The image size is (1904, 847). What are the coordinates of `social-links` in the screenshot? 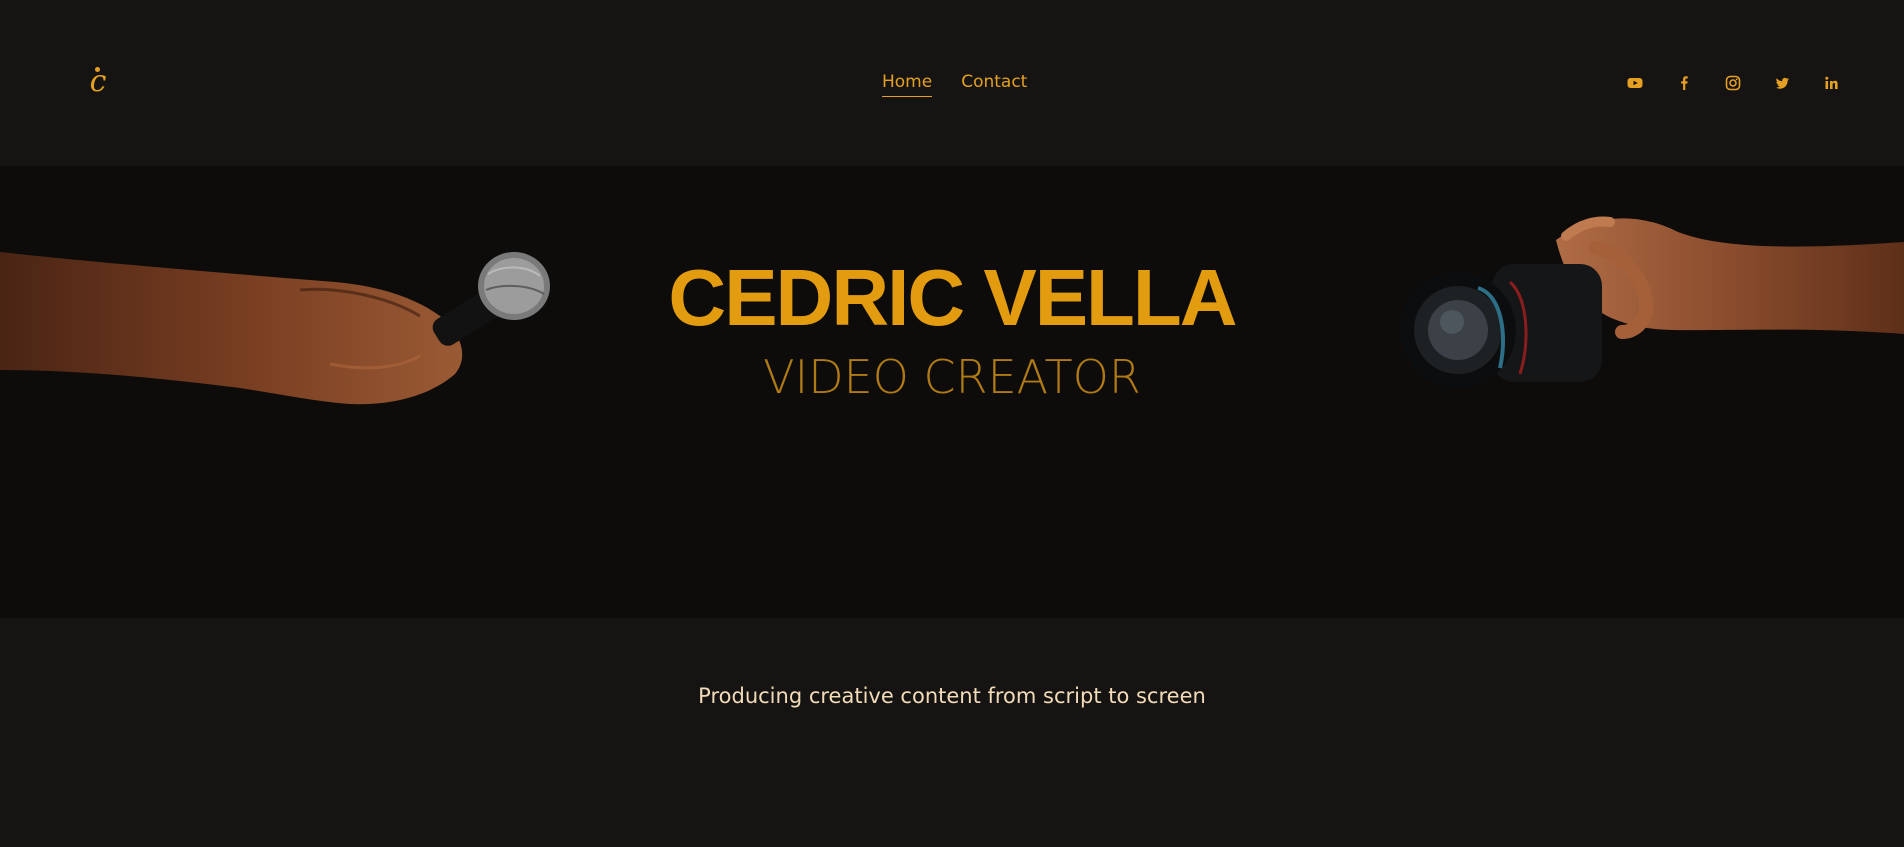 It's located at (1733, 83).